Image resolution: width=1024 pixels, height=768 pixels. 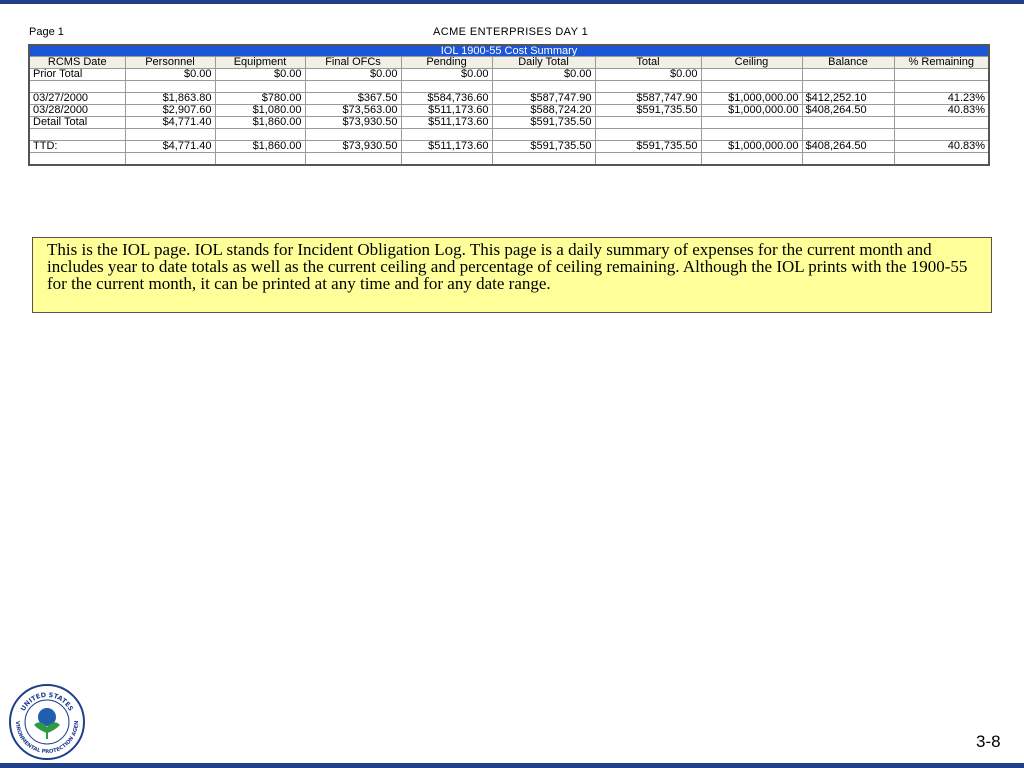 What do you see at coordinates (170, 98) in the screenshot?
I see `table-cell: $1,863.80` at bounding box center [170, 98].